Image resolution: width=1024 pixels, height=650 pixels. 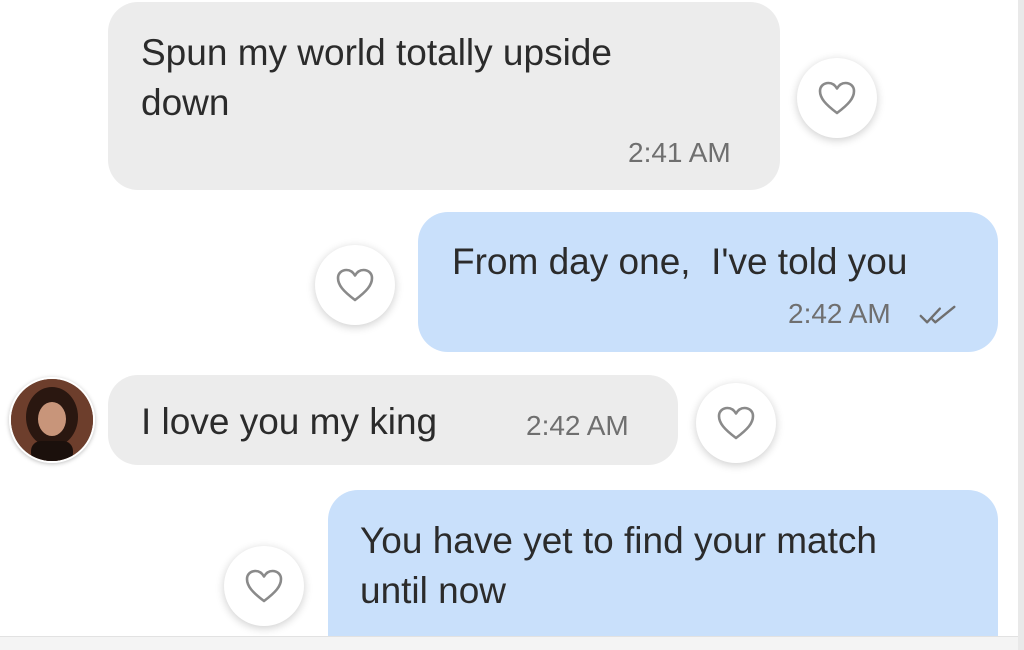 I want to click on avatar-photo, so click(x=52, y=420).